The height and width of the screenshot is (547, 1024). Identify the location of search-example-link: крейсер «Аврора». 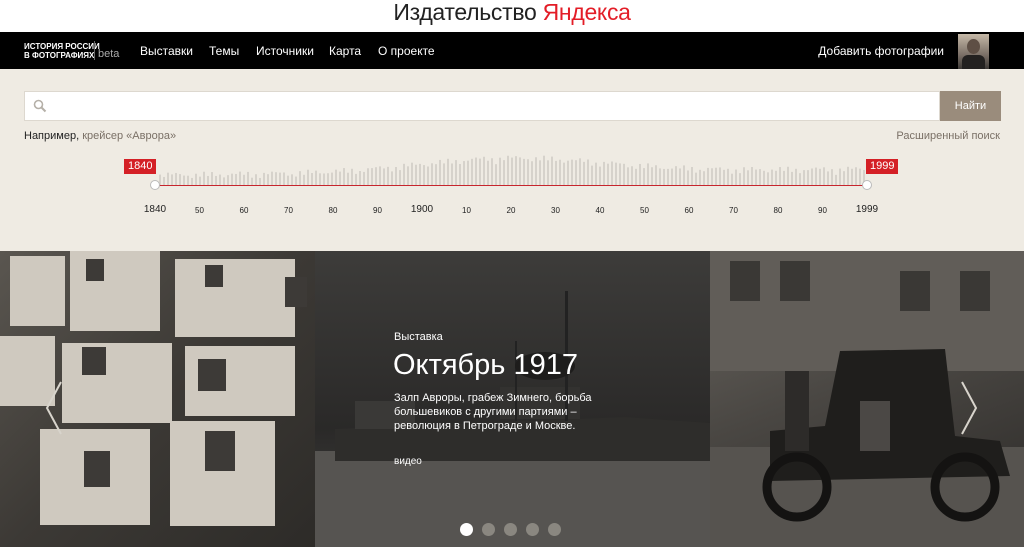
(129, 136).